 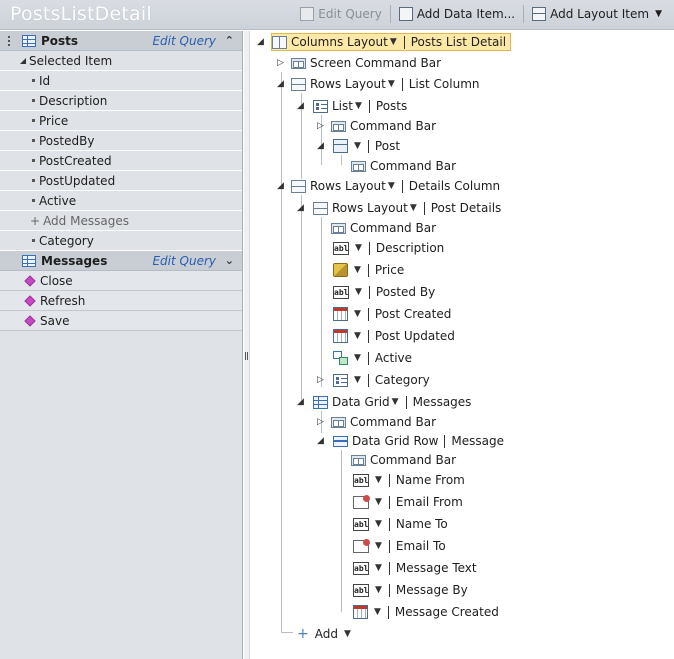 I want to click on field-row: Description, so click(x=121, y=101).